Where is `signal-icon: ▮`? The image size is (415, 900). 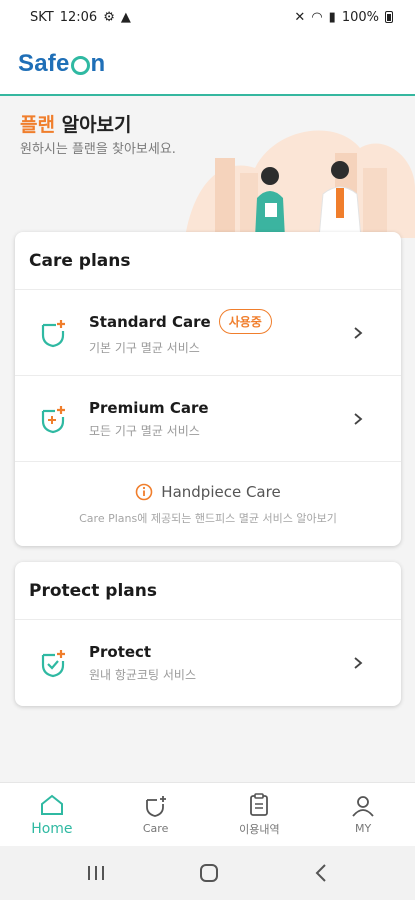
signal-icon: ▮ is located at coordinates (332, 17).